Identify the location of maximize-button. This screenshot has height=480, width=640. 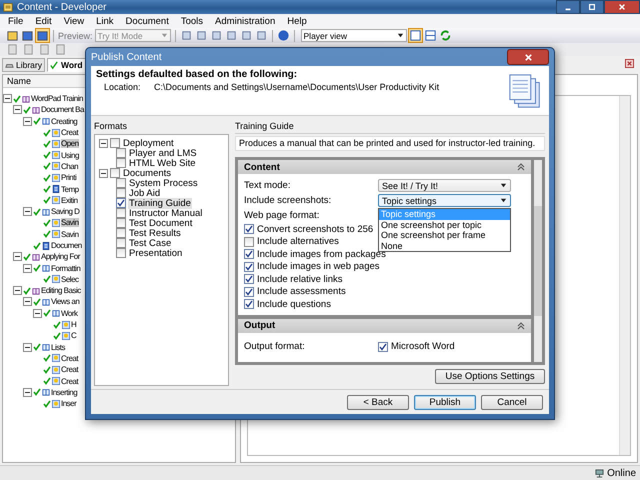
(592, 7).